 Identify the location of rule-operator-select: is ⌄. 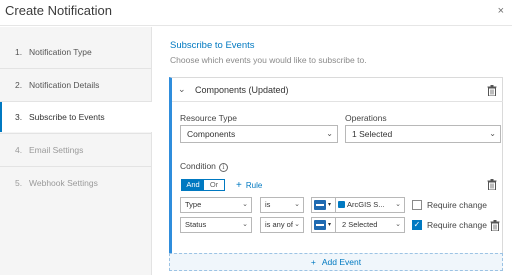
(282, 205).